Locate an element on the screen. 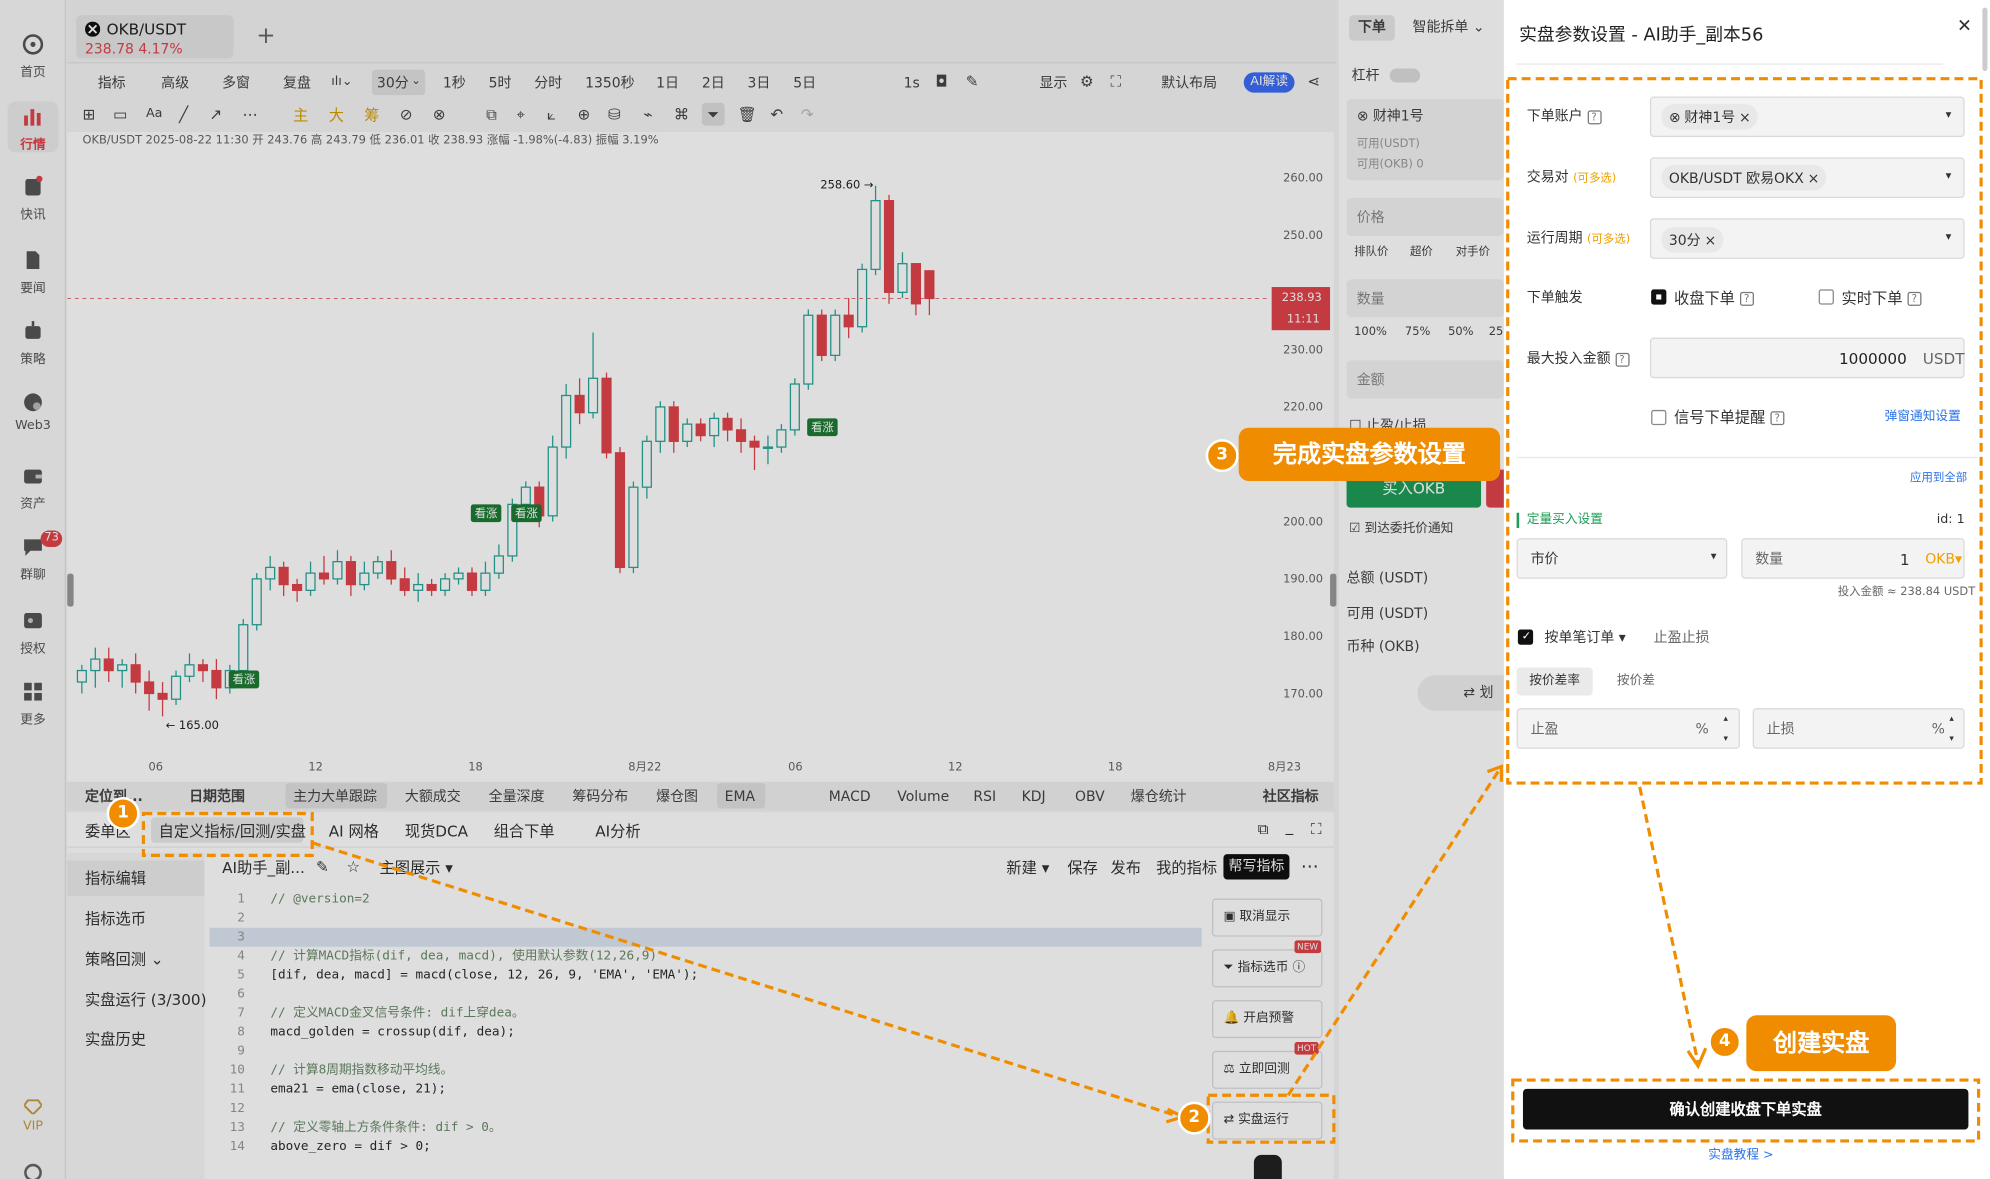  sidebar-item-news: 要闻 is located at coordinates (33, 274).